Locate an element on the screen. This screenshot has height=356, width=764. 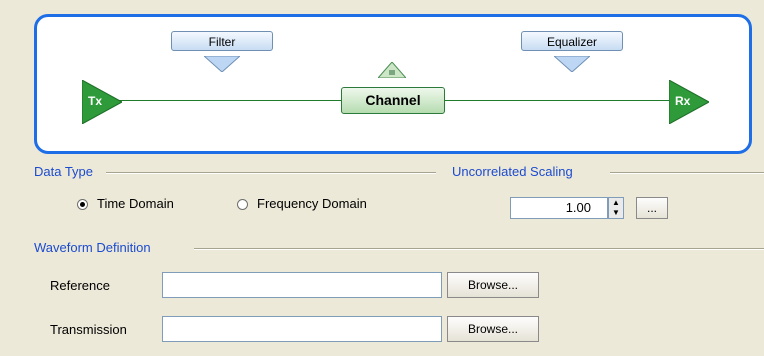
frequency-domain-radio is located at coordinates (242, 204).